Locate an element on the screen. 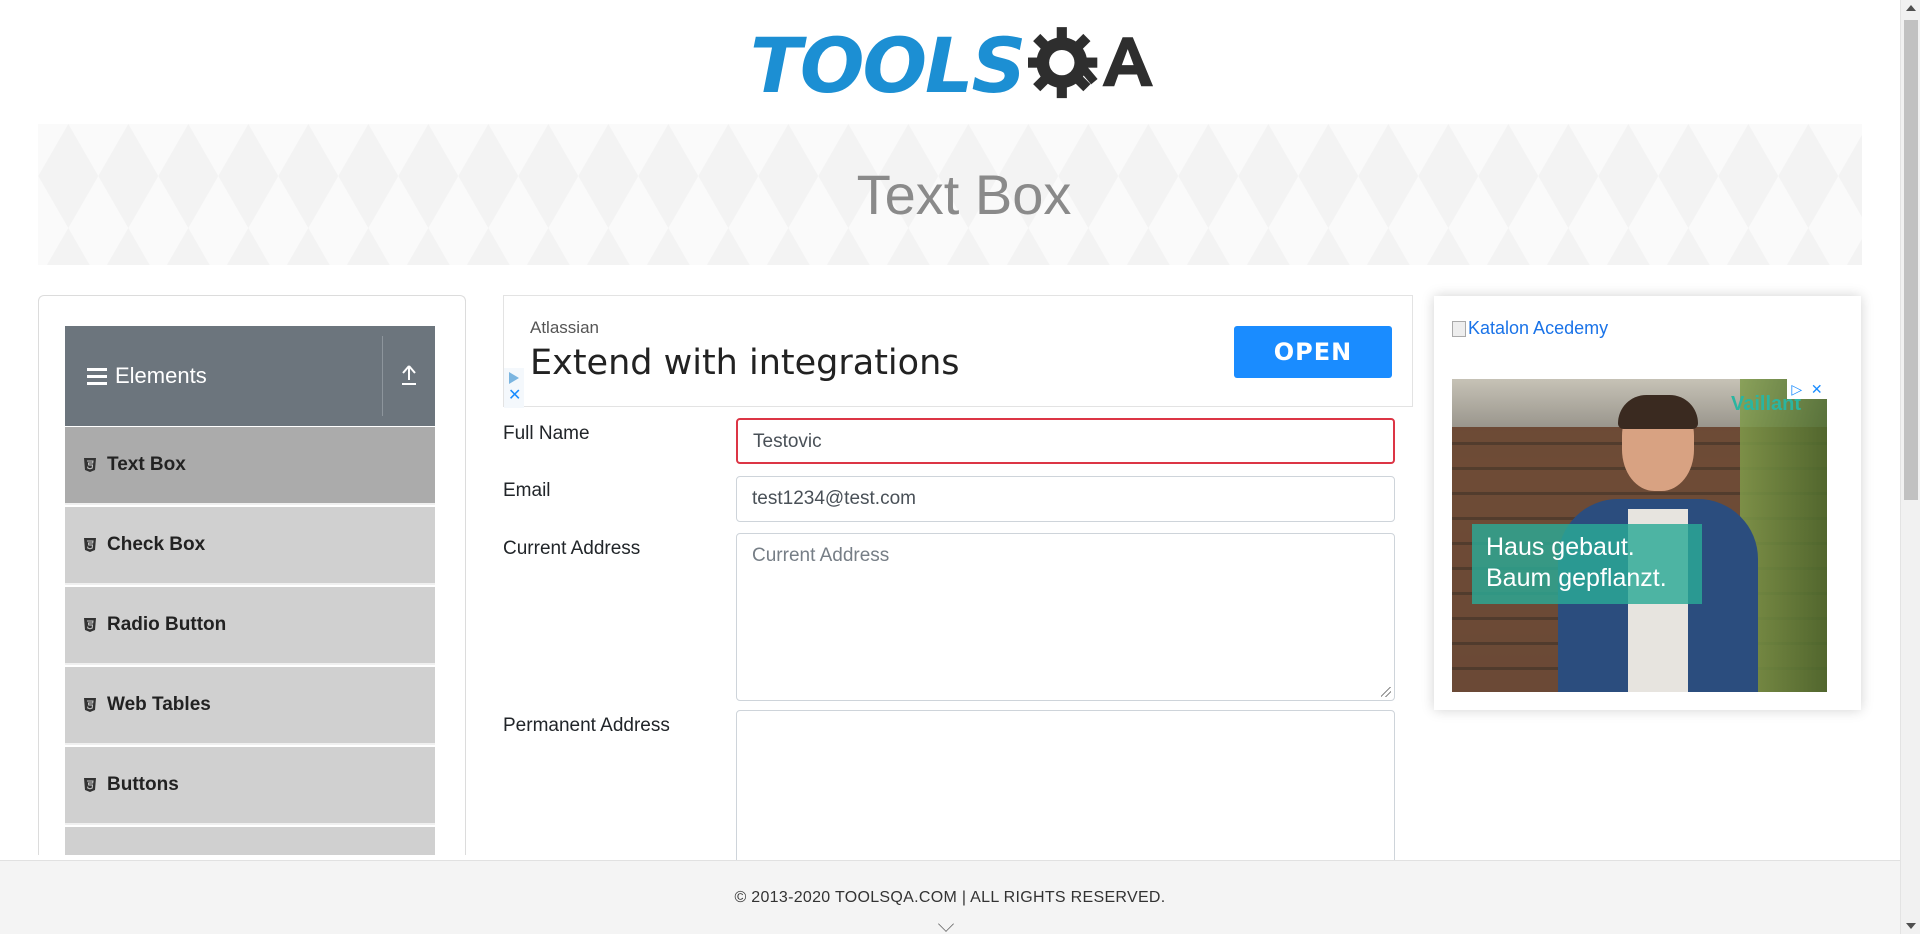 The height and width of the screenshot is (934, 1920). ad-caption-line1: Haus gebaut. is located at coordinates (1560, 547).